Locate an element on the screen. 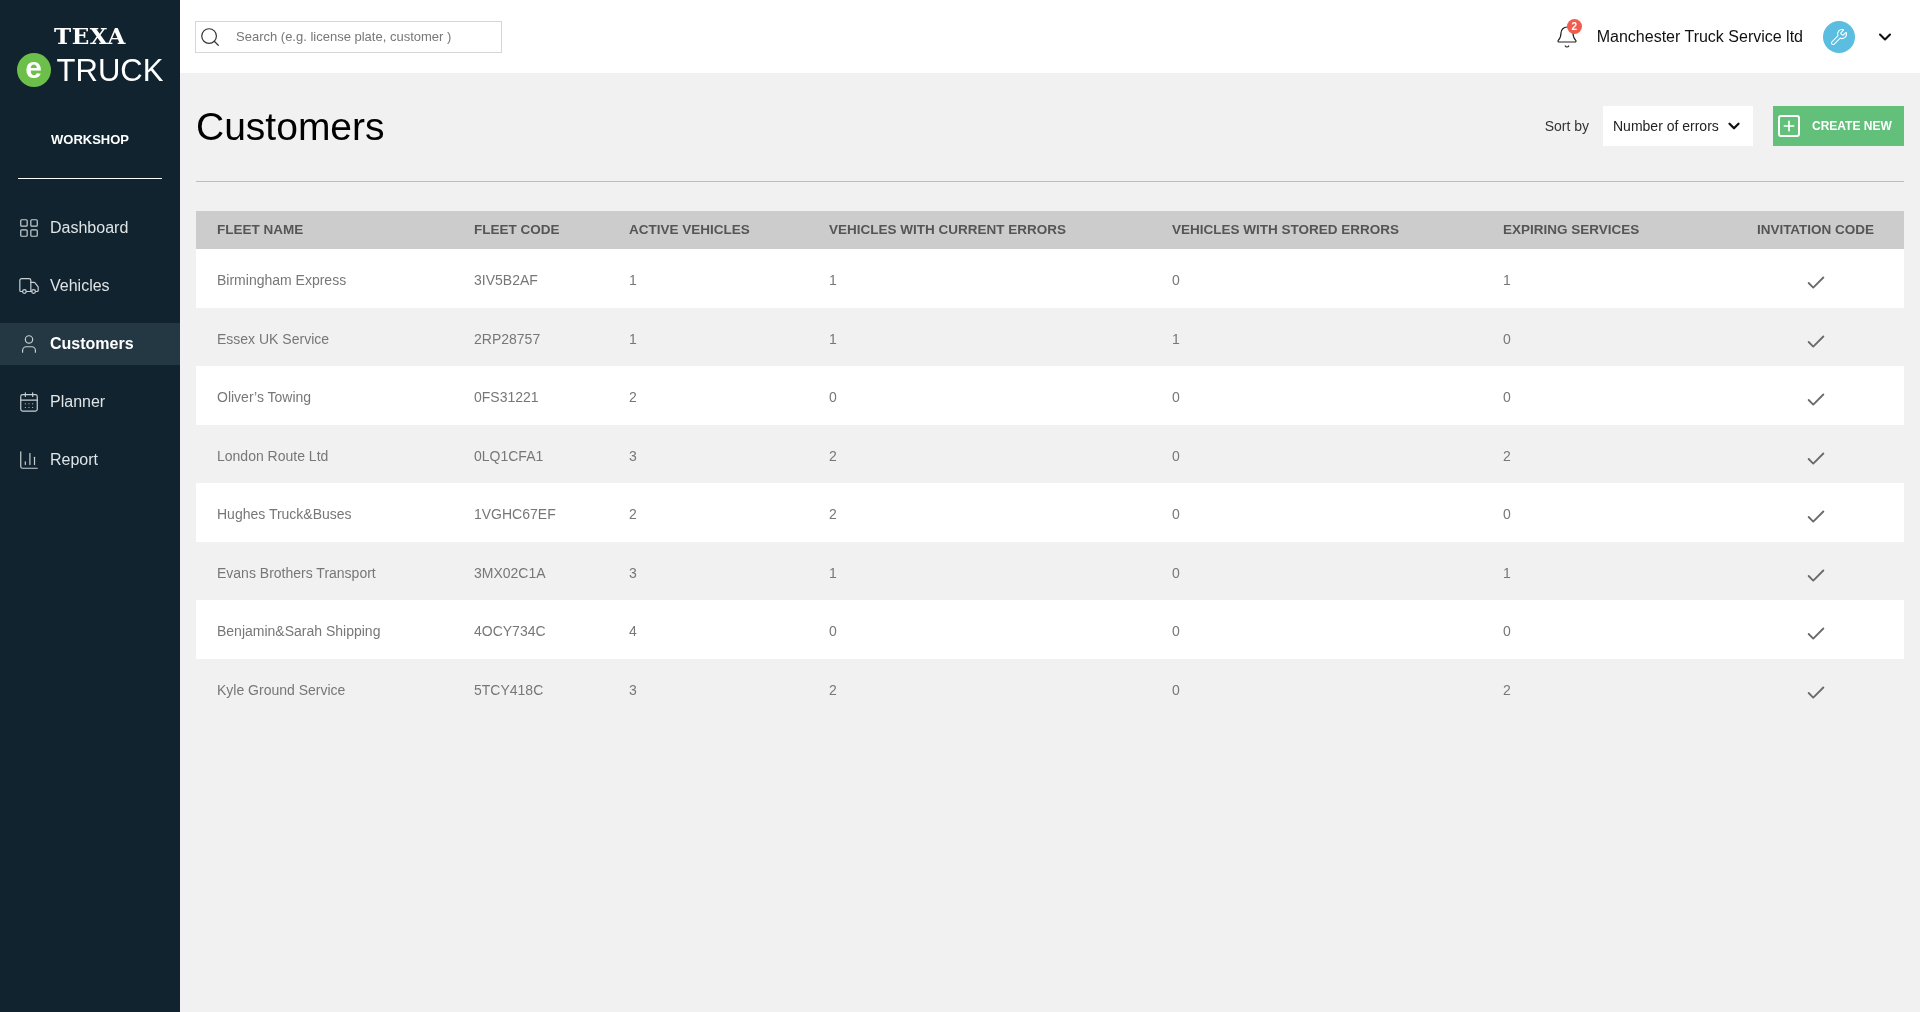  grid-icon is located at coordinates (29, 227).